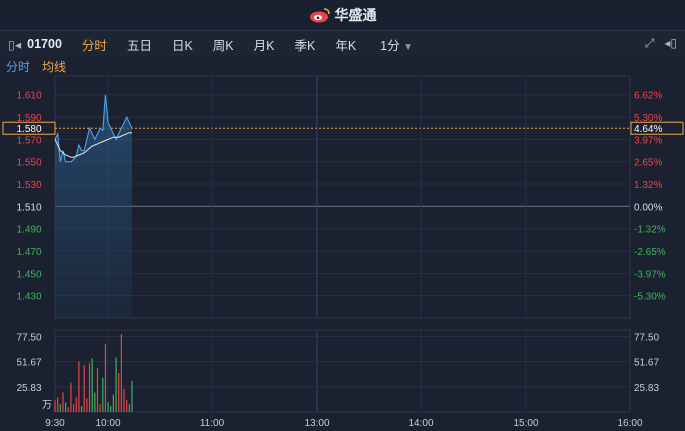  Describe the element at coordinates (94, 44) in the screenshot. I see `tab-intraday: 分时` at that location.